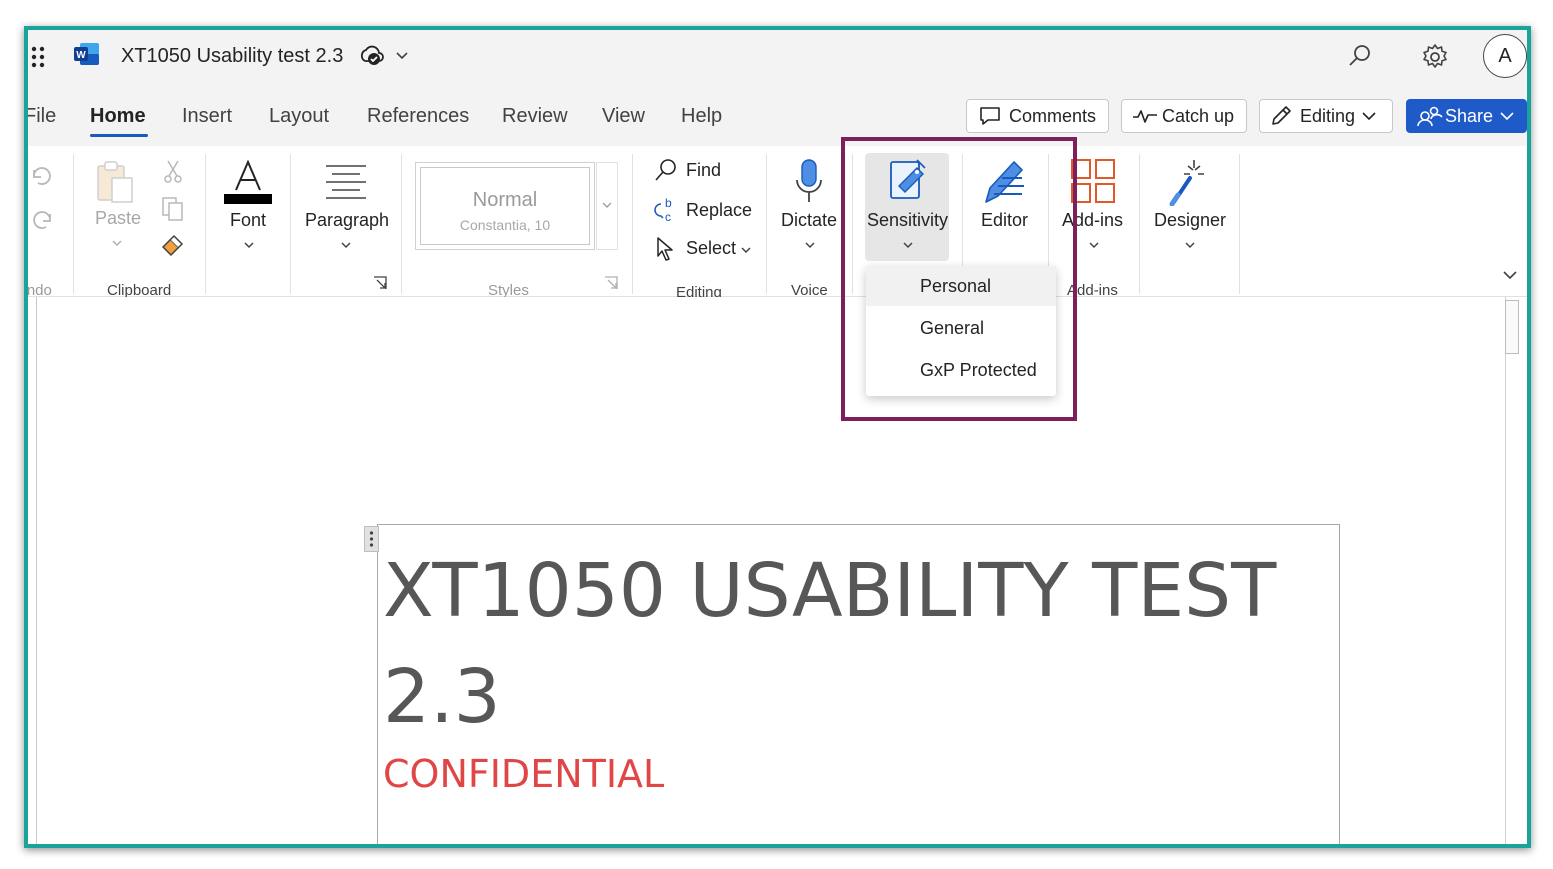 This screenshot has height=869, width=1553. I want to click on document-heading: XT1050 USABILITY TEST 2.3, so click(853, 644).